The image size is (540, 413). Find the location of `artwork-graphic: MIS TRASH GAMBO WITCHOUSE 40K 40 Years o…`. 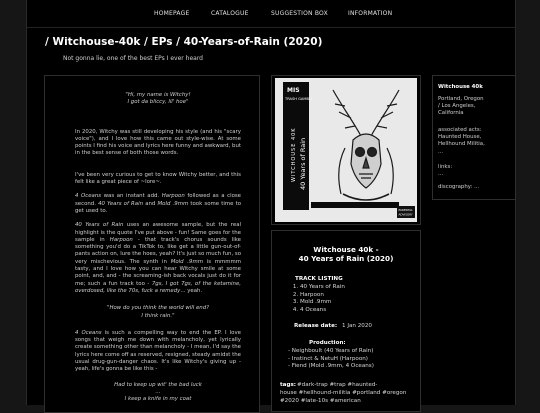

artwork-graphic: MIS TRASH GAMBO WITCHOUSE 40K 40 Years o… is located at coordinates (346, 150).